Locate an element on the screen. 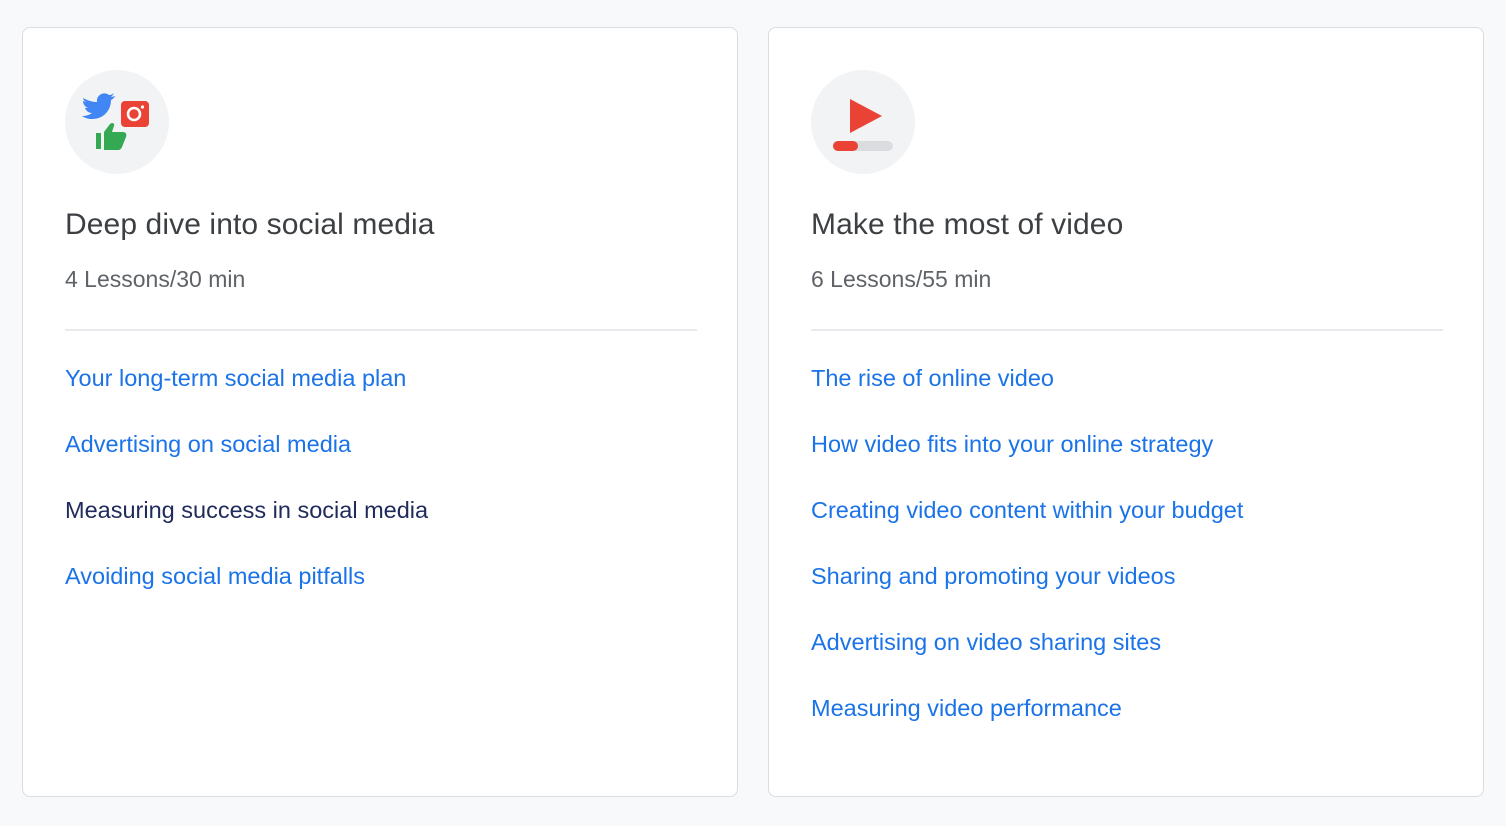 The height and width of the screenshot is (826, 1506). lesson-link: Advertising on social media is located at coordinates (208, 444).